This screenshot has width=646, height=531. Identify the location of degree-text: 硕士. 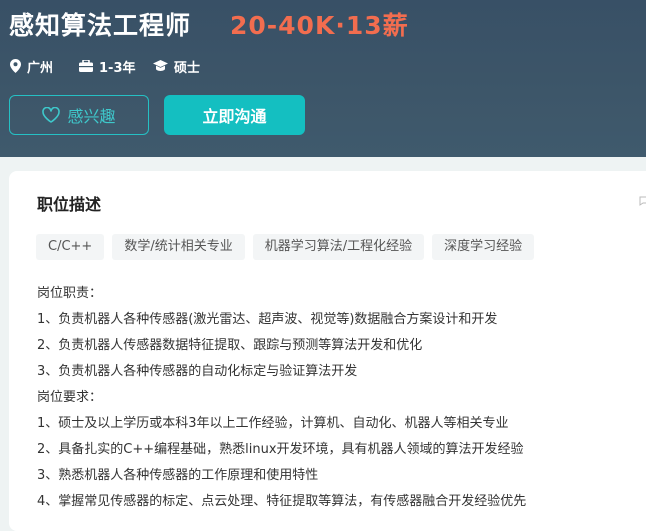
(187, 68).